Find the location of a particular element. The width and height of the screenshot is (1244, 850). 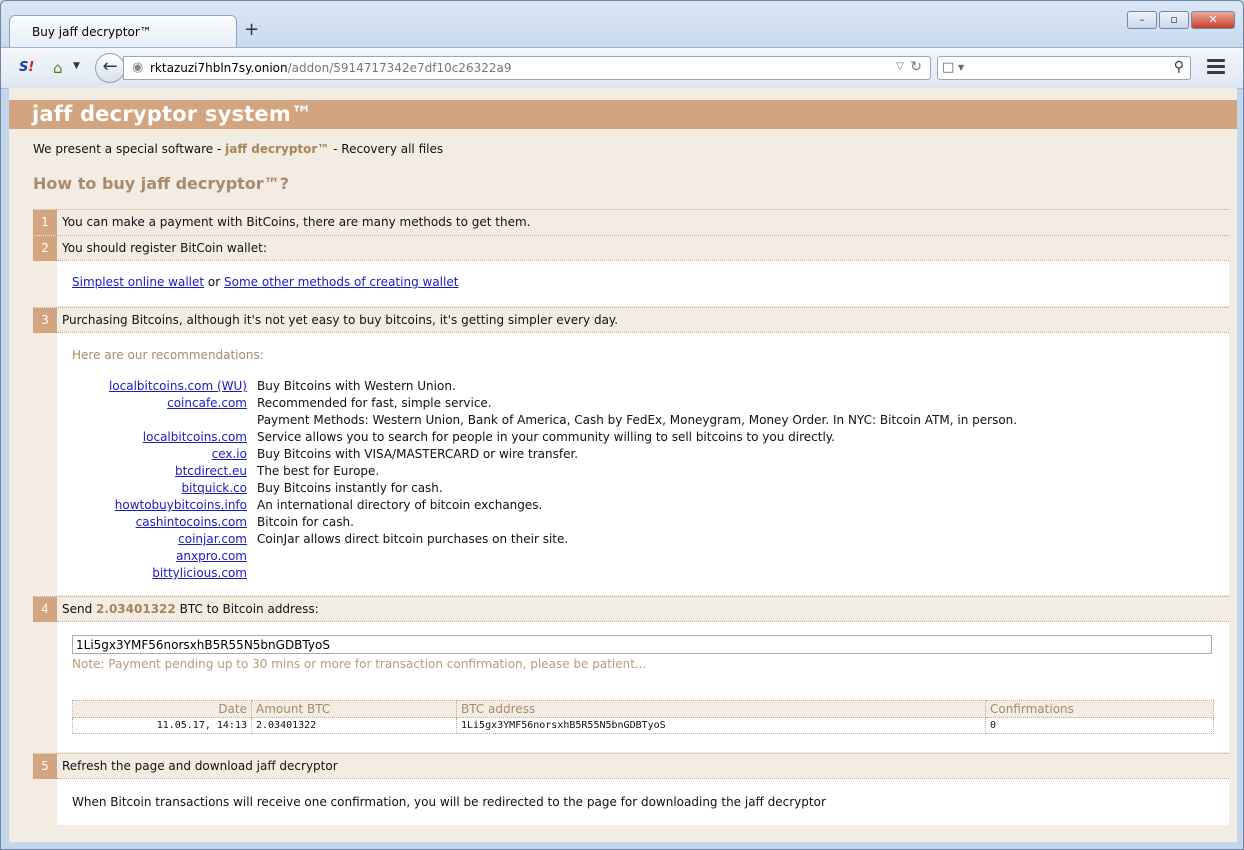

history-dropdown-icon: ▽ is located at coordinates (900, 66).